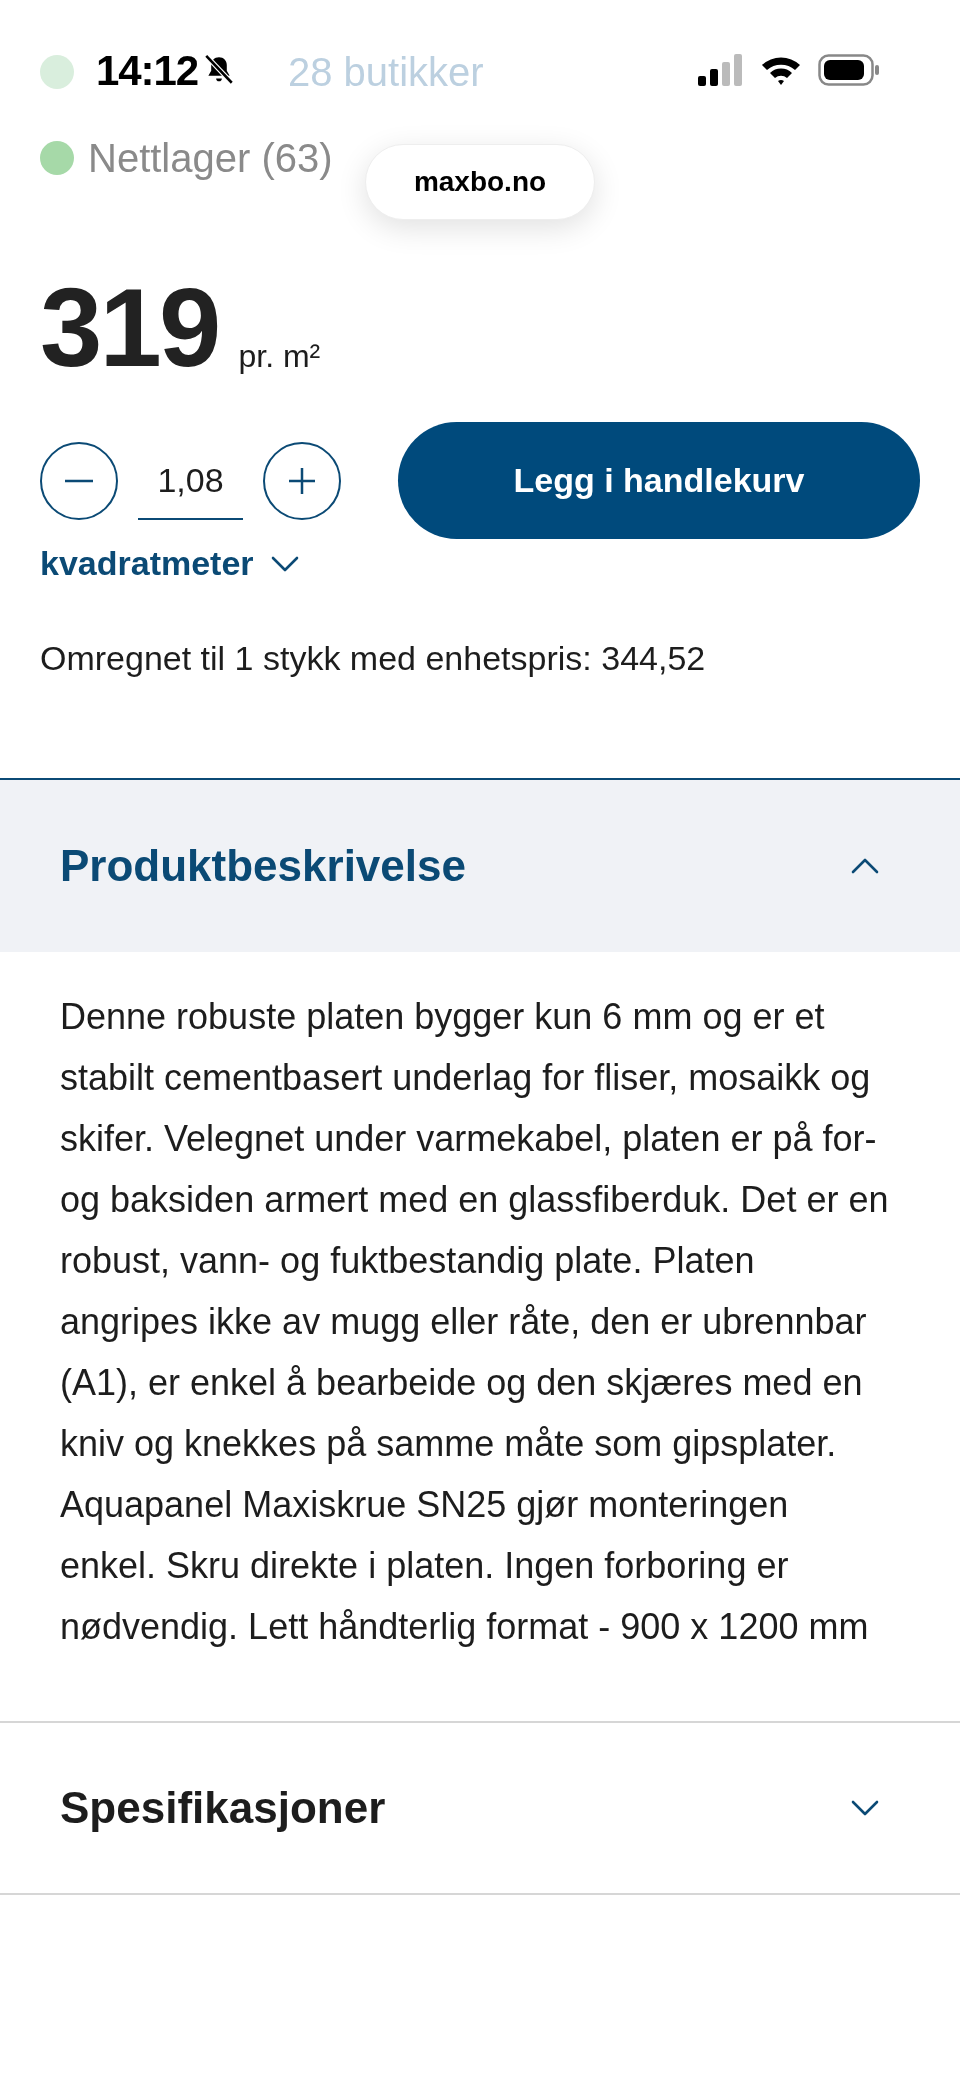 The image size is (960, 2081). What do you see at coordinates (129, 328) in the screenshot?
I see `price: 319` at bounding box center [129, 328].